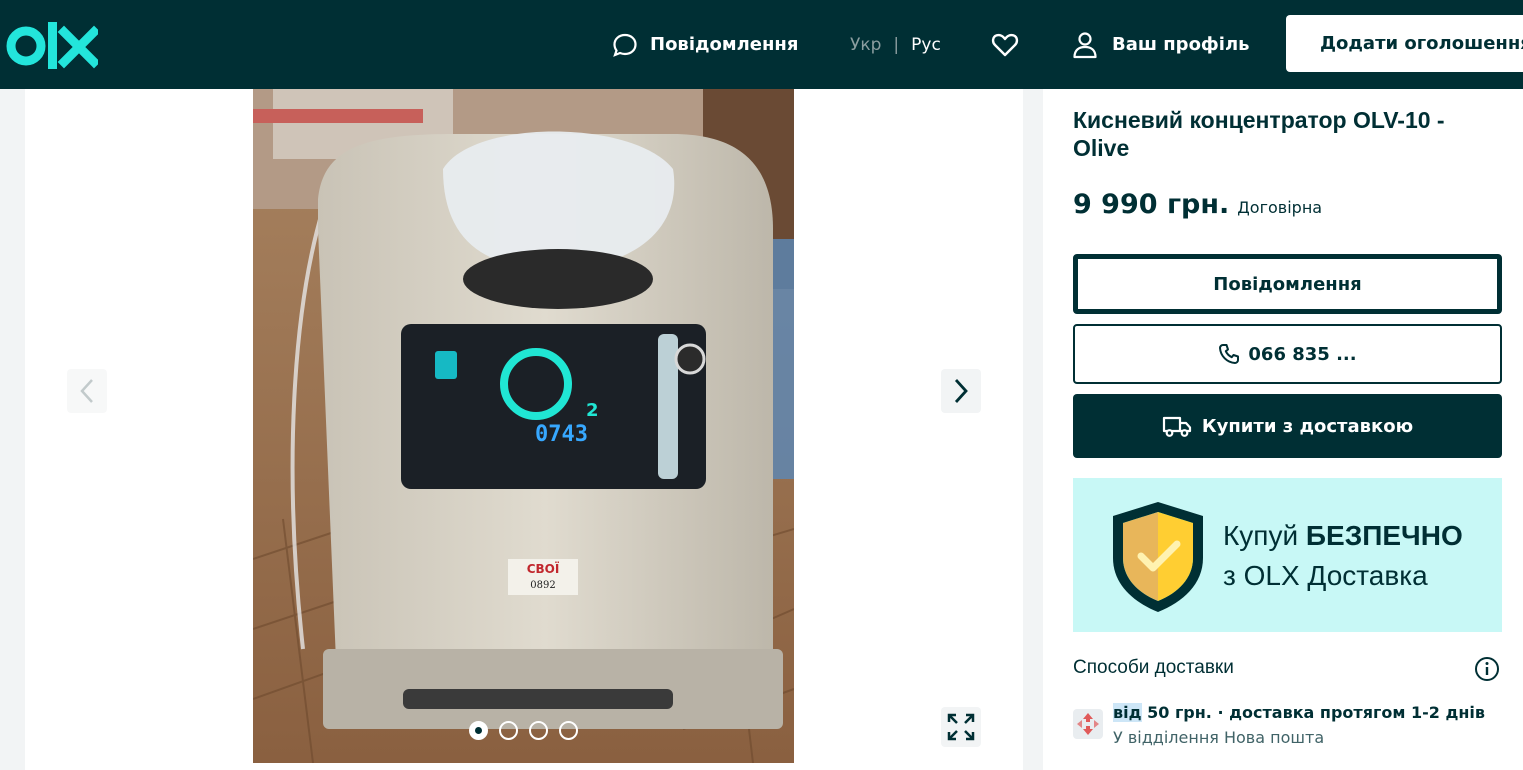 Image resolution: width=1523 pixels, height=770 pixels. What do you see at coordinates (1219, 737) in the screenshot?
I see `delivery-method-label: У відділення Нова пошта` at bounding box center [1219, 737].